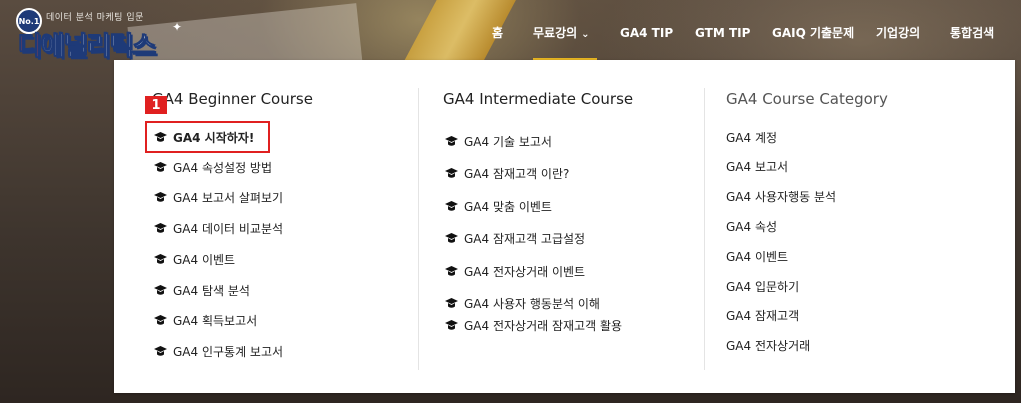  What do you see at coordinates (532, 304) in the screenshot?
I see `menu-item-label: GA4 사용자 행동분석 이해` at bounding box center [532, 304].